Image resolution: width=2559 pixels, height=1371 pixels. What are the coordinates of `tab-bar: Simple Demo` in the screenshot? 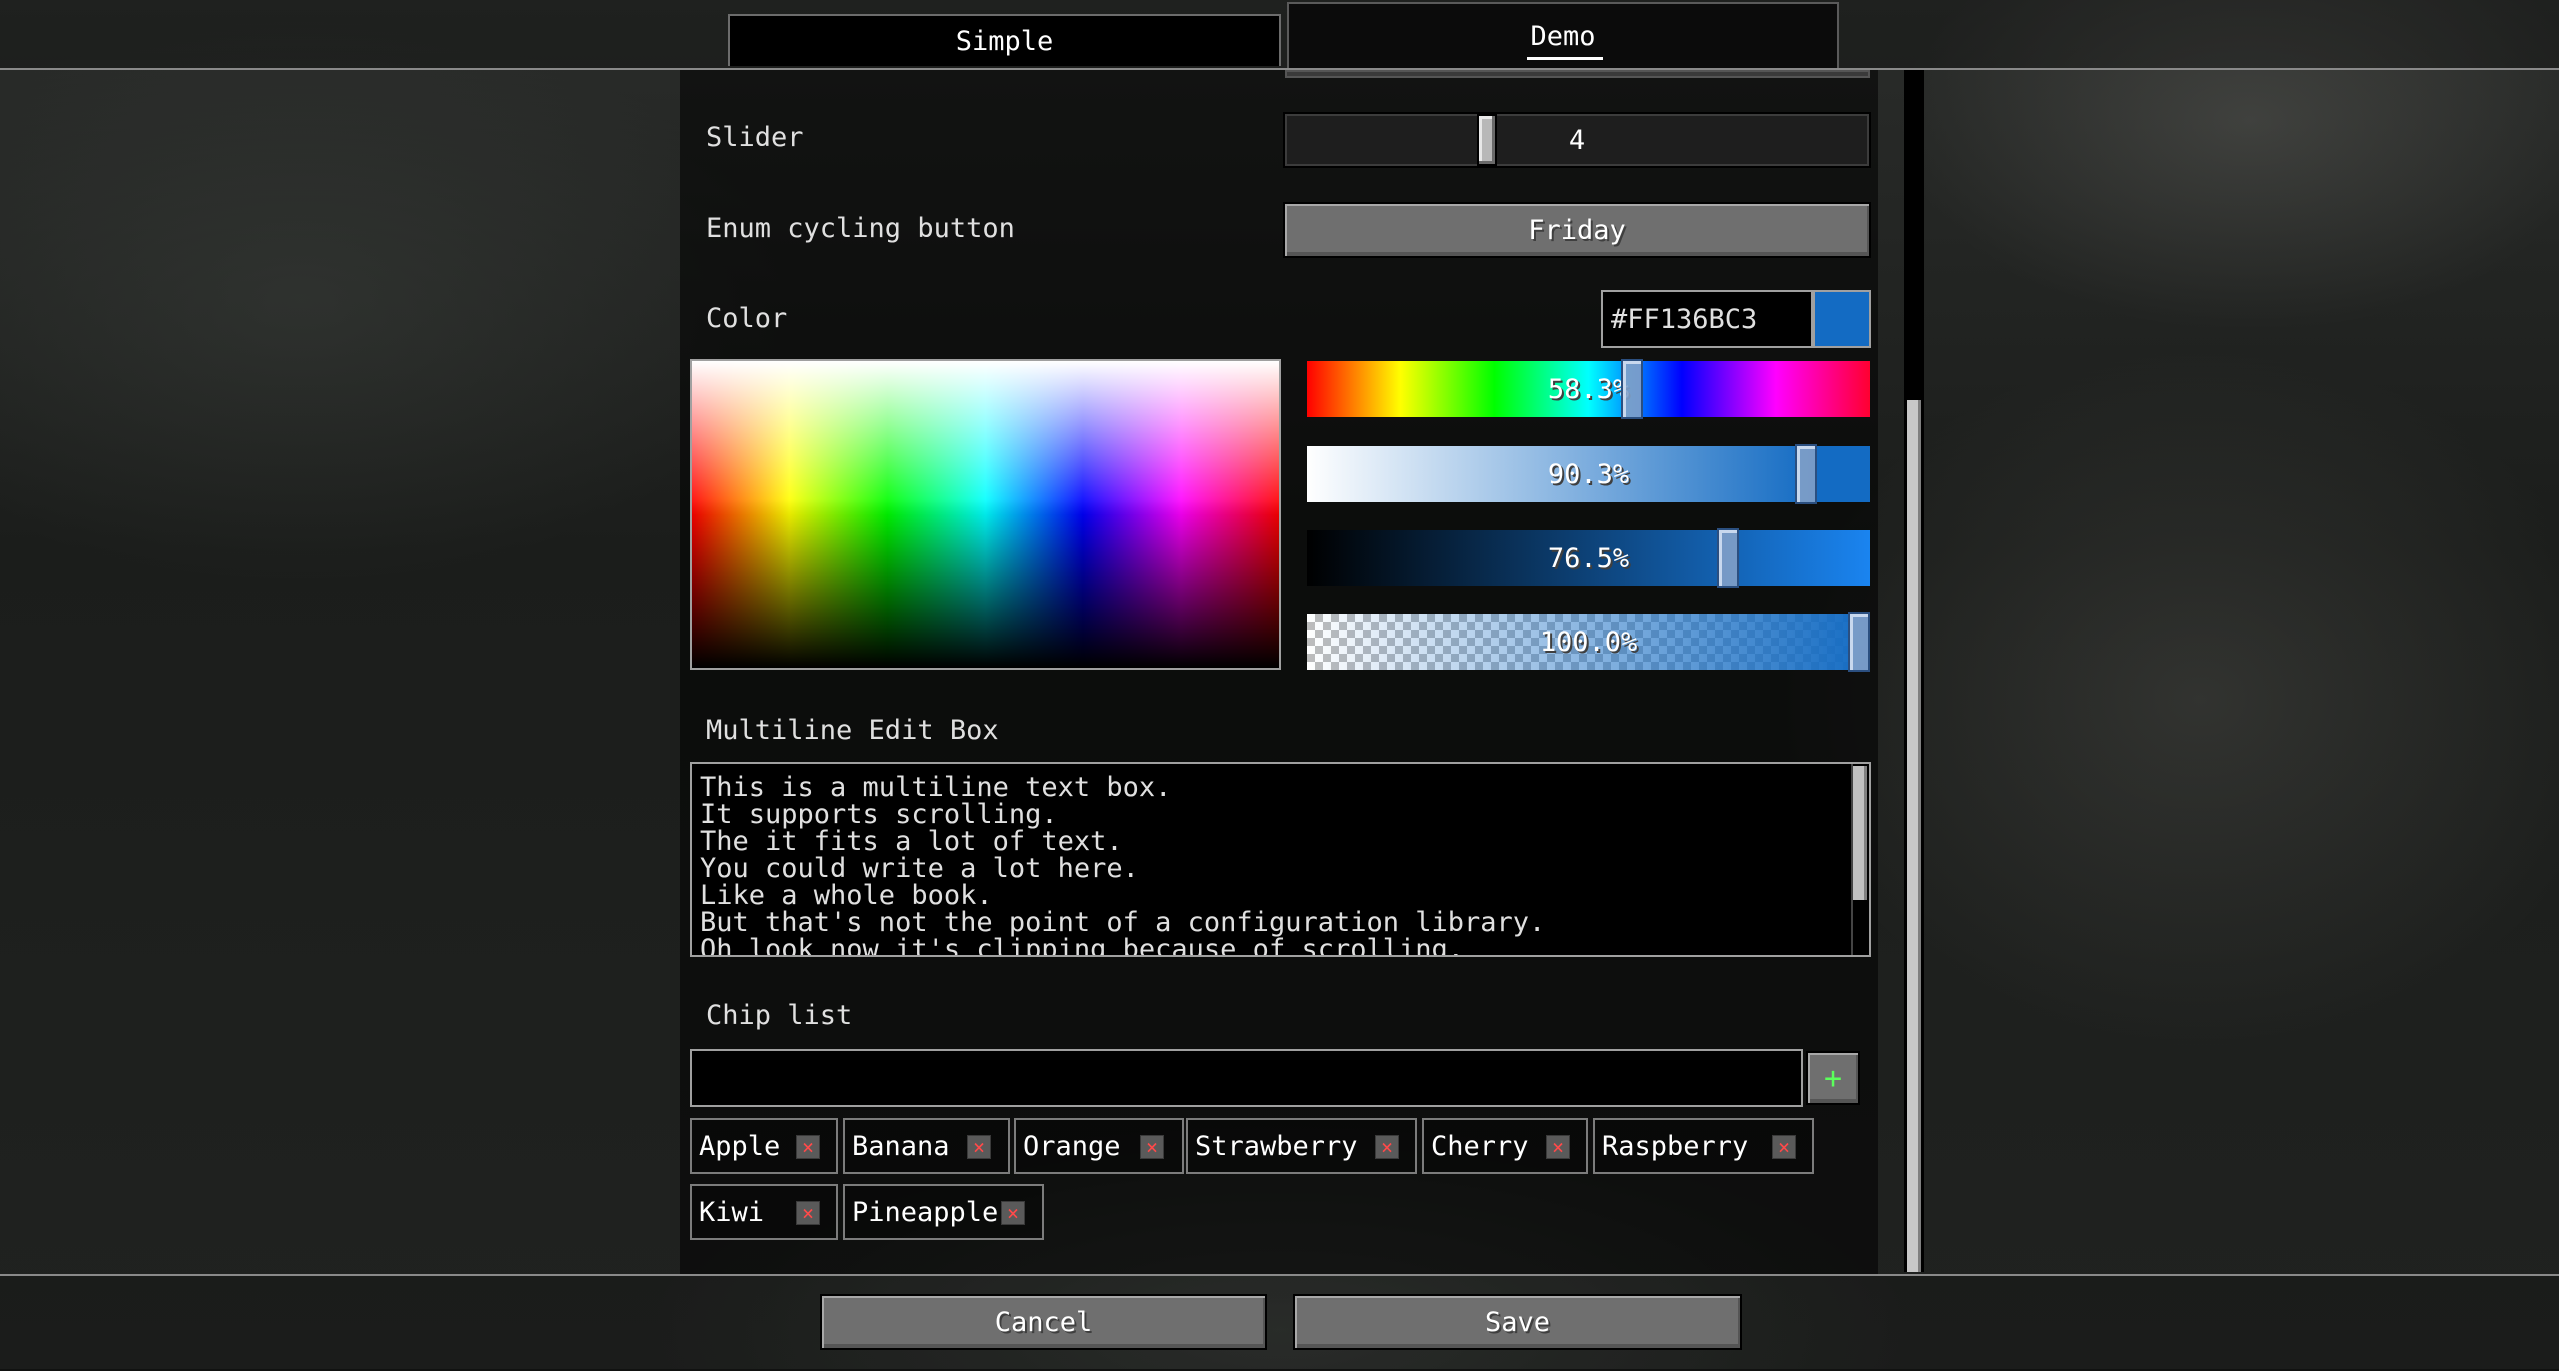 It's located at (1279, 35).